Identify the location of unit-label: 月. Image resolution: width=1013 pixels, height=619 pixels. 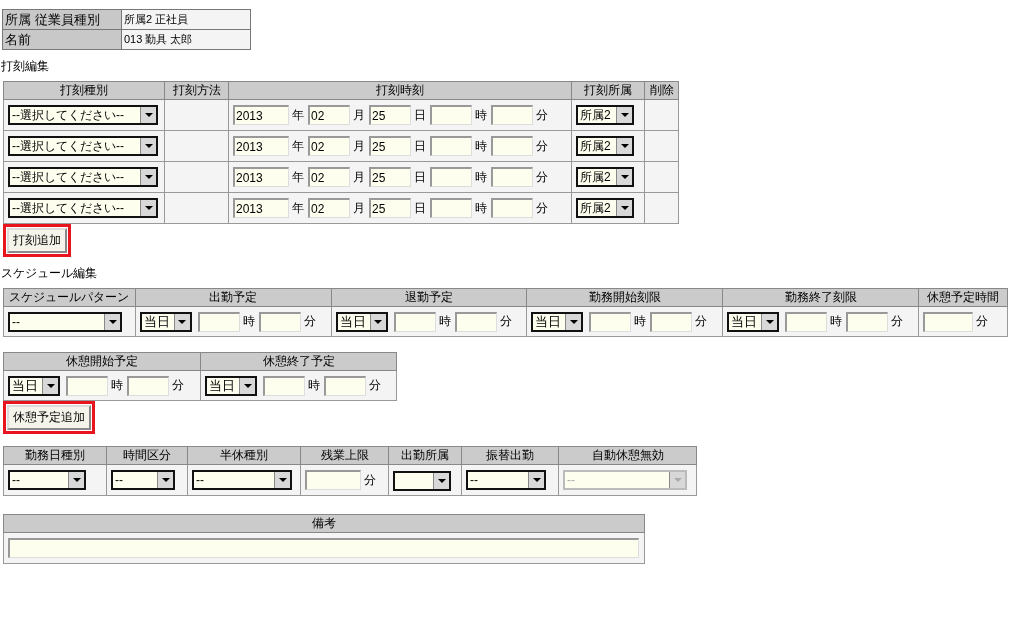
(359, 115).